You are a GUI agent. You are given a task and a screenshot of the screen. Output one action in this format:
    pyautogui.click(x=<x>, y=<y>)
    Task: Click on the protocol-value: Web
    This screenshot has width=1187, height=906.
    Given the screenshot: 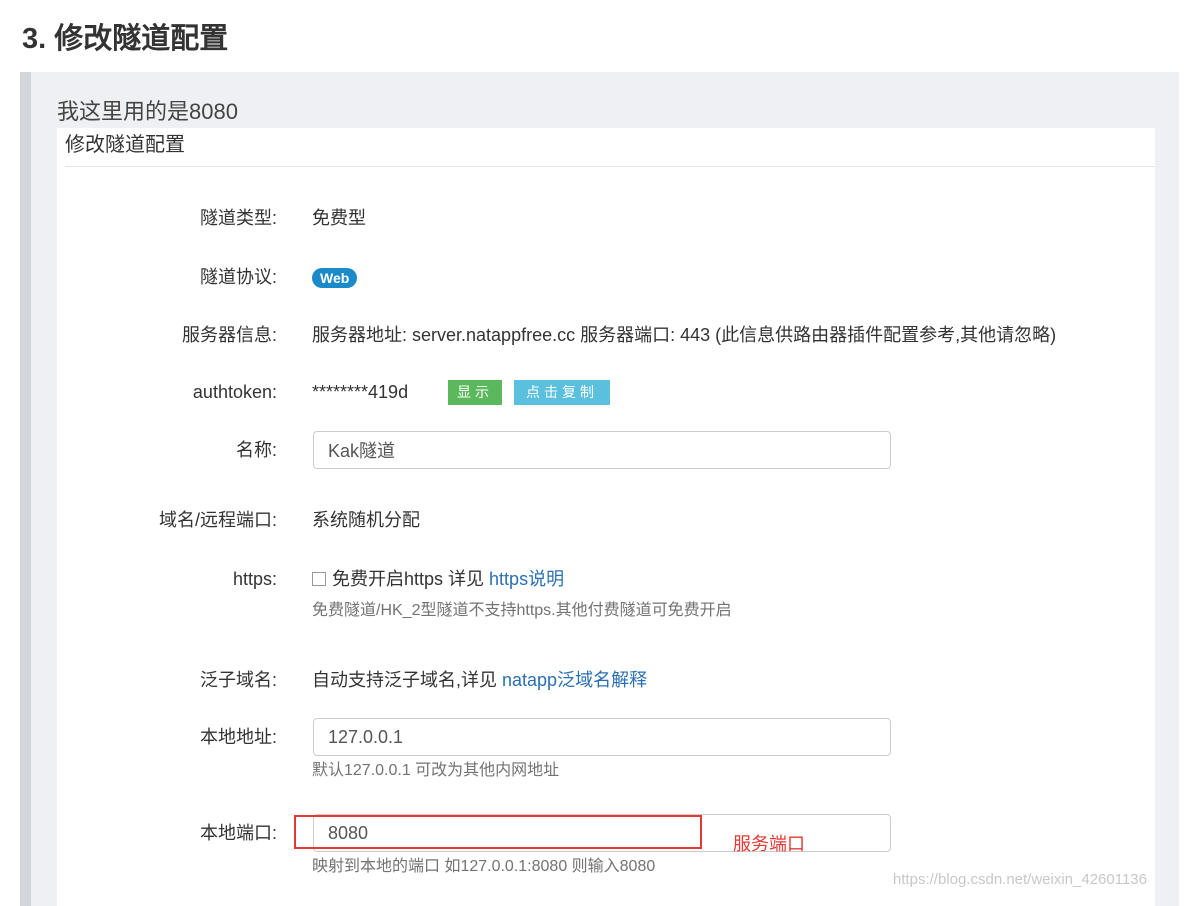 What is the action you would take?
    pyautogui.click(x=335, y=277)
    